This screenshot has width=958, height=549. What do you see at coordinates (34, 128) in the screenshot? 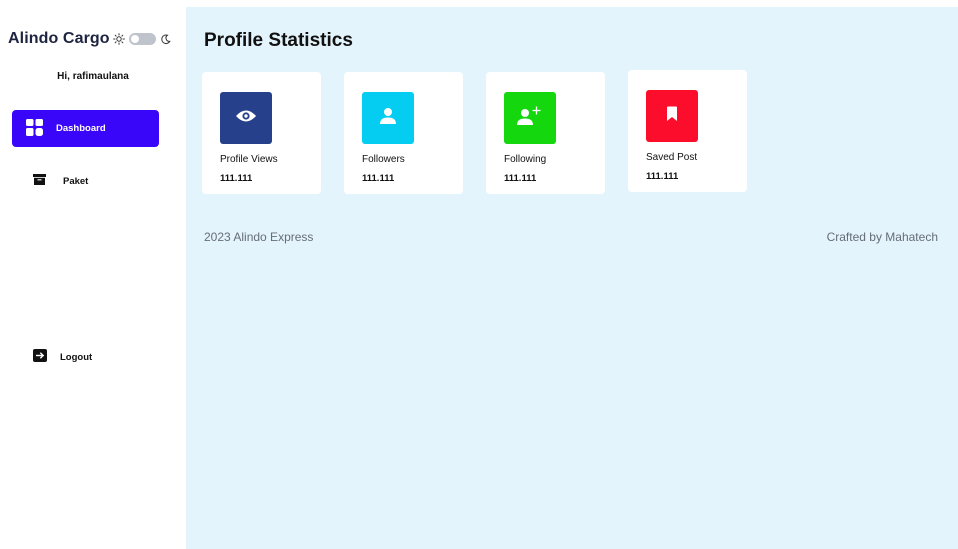
I see `dashboard-grid-icon` at bounding box center [34, 128].